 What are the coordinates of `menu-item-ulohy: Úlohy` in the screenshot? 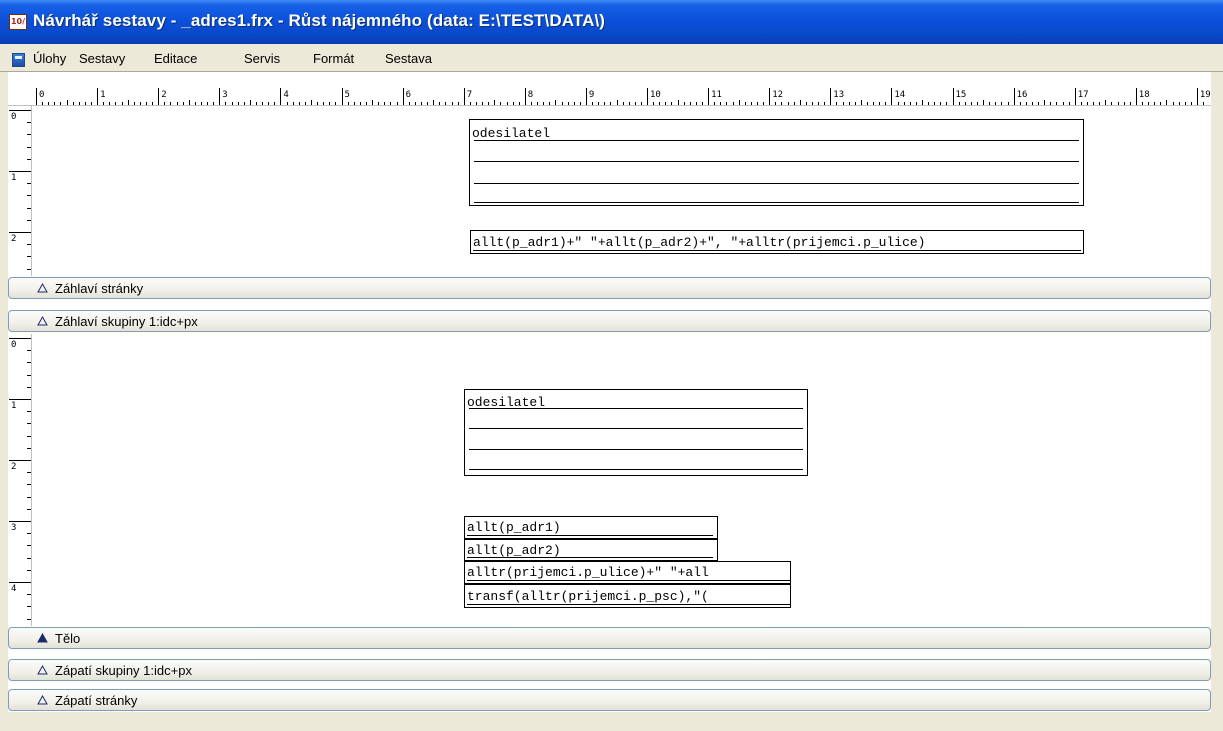 It's located at (49, 58).